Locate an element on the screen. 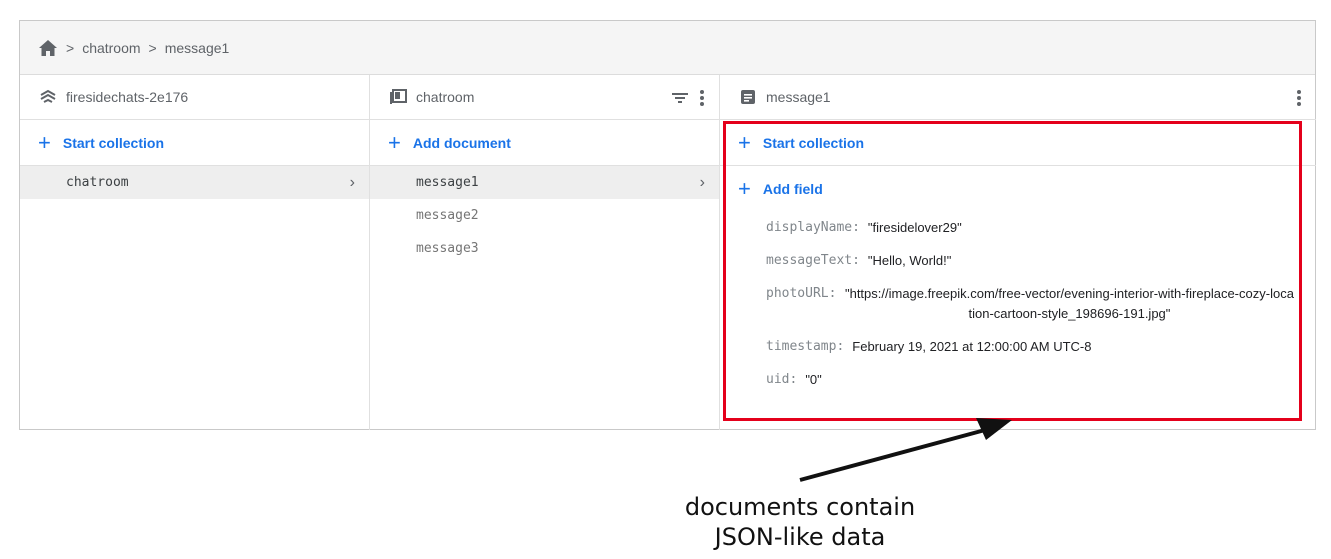  annotation-arrow is located at coordinates (905, 450).